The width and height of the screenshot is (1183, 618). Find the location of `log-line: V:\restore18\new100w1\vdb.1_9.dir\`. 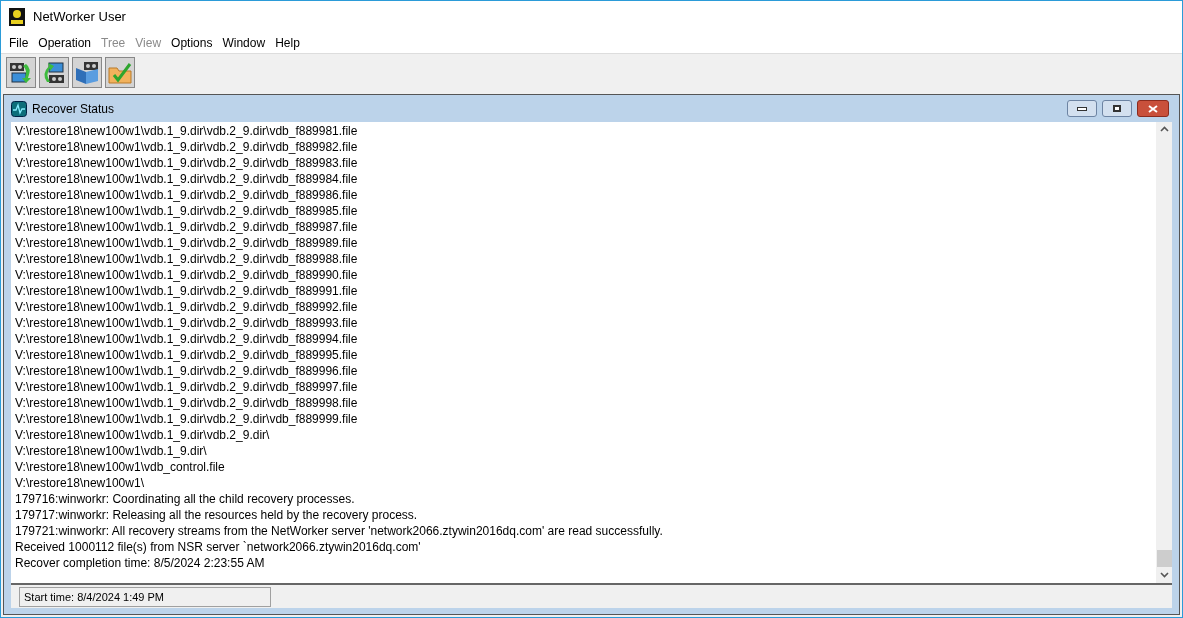

log-line: V:\restore18\new100w1\vdb.1_9.dir\ is located at coordinates (111, 451).